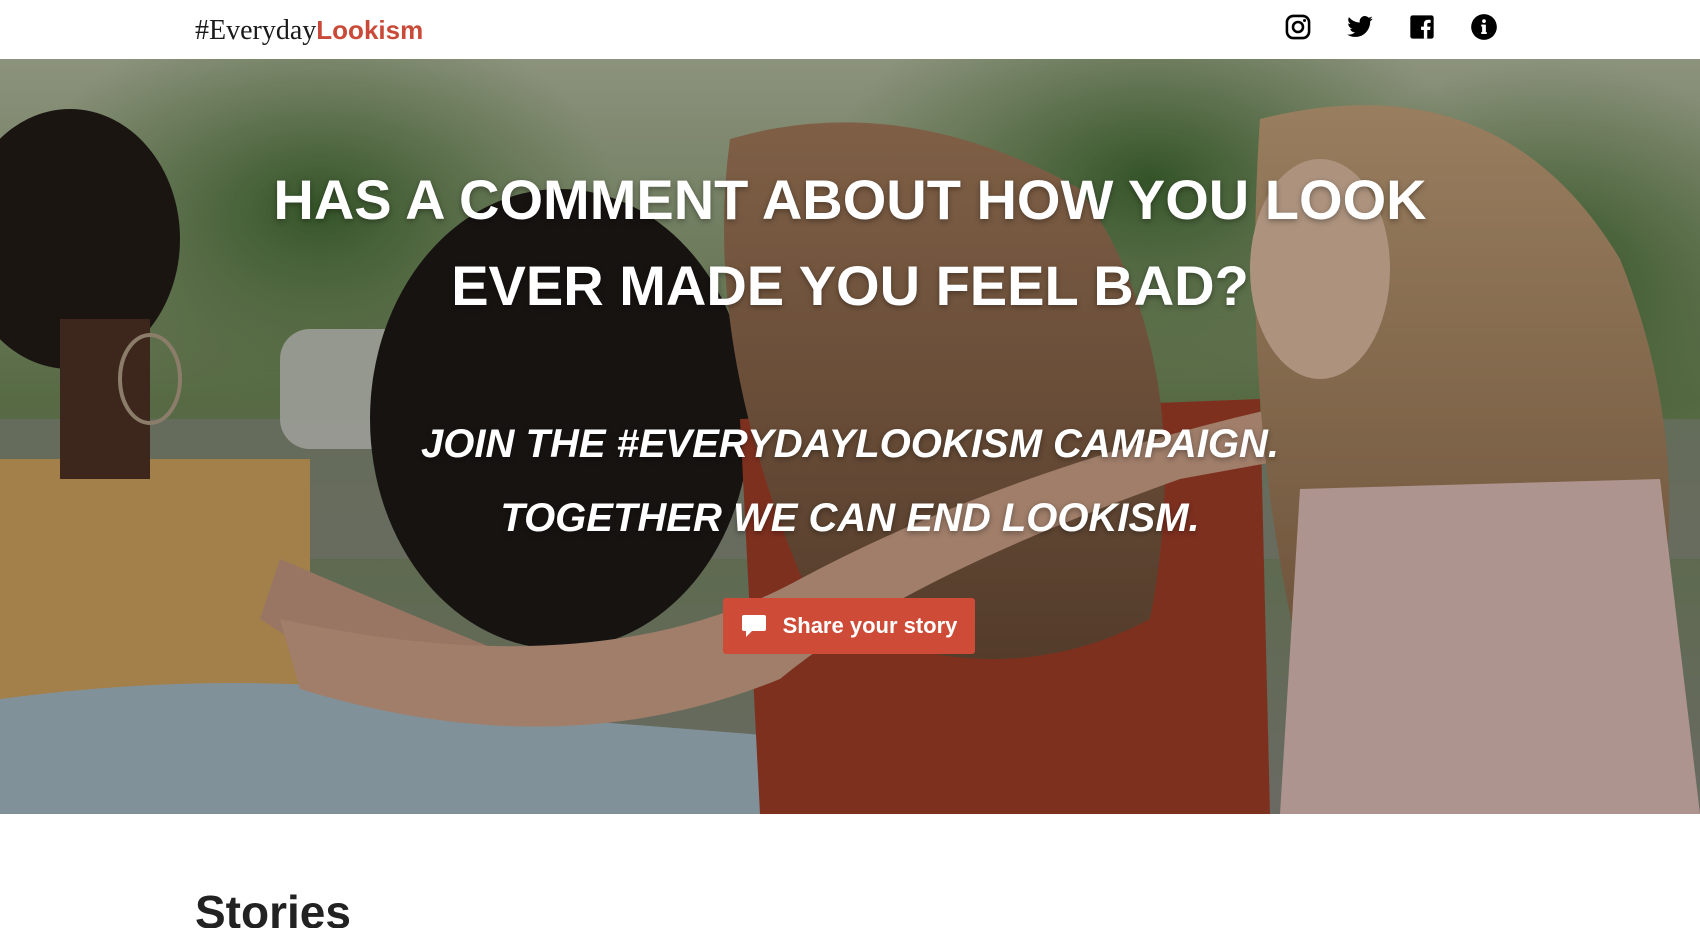  What do you see at coordinates (256, 30) in the screenshot?
I see `logo-everyday: #Everyday` at bounding box center [256, 30].